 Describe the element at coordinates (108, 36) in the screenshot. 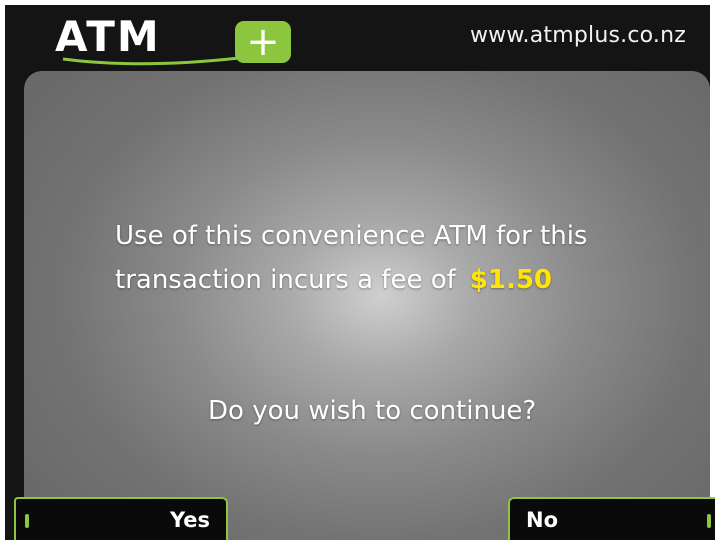

I see `logo-wordmark: ATM` at that location.